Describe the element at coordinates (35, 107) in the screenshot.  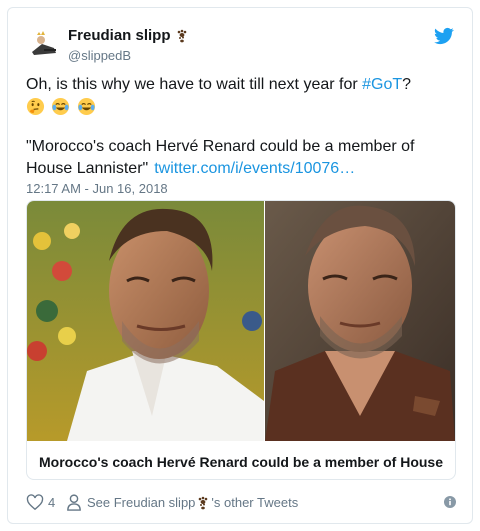
I see `thinking-face-emoji` at that location.